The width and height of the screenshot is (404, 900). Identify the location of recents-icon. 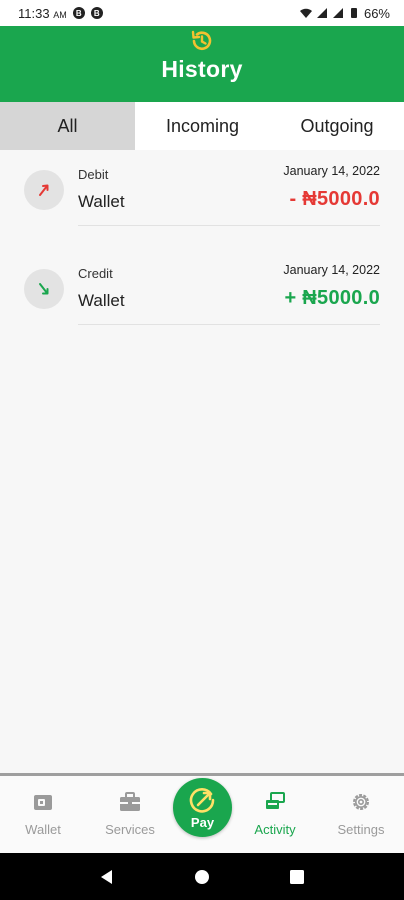
(297, 877).